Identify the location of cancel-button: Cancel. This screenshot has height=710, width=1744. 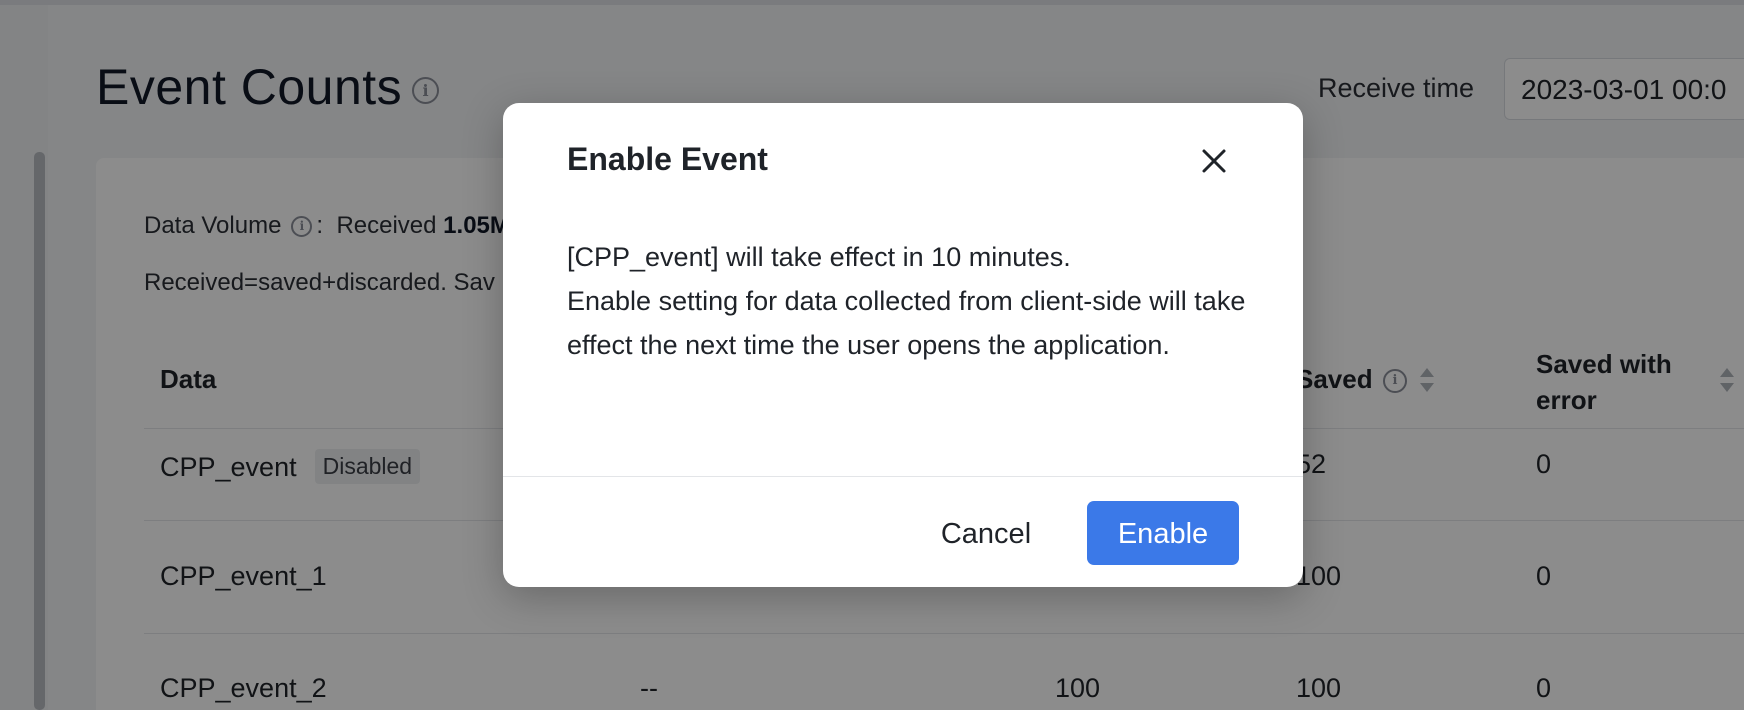
(986, 533).